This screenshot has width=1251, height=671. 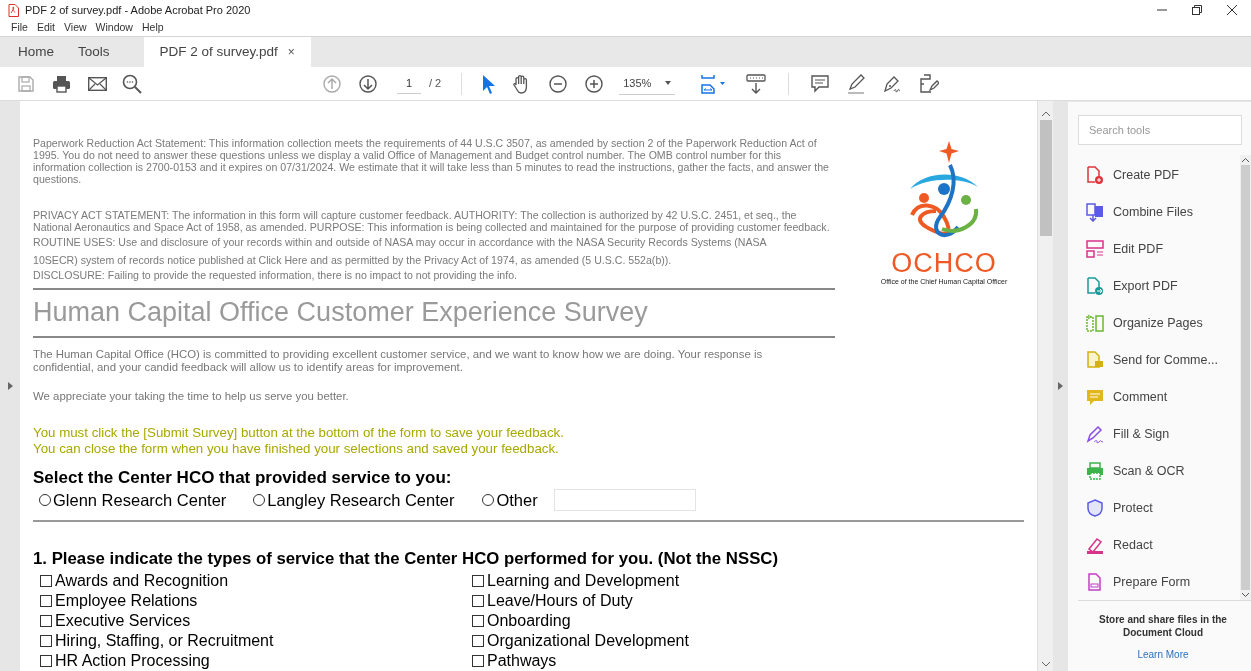 I want to click on cloud-promo-text: Store and share files in the Document Cloud, so click(x=1163, y=626).